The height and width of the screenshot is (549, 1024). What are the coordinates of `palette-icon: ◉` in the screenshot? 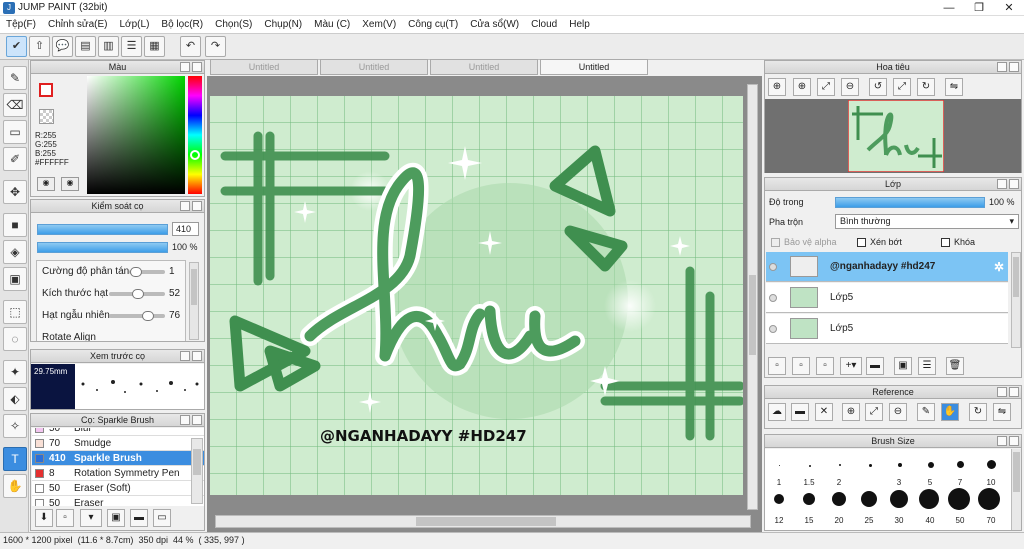 It's located at (46, 184).